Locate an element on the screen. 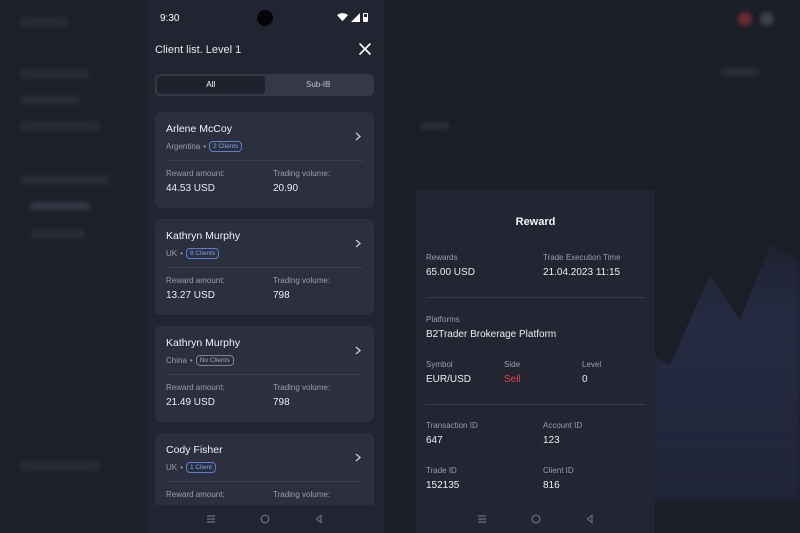 The width and height of the screenshot is (800, 533). client-id-value: 816 is located at coordinates (551, 485).